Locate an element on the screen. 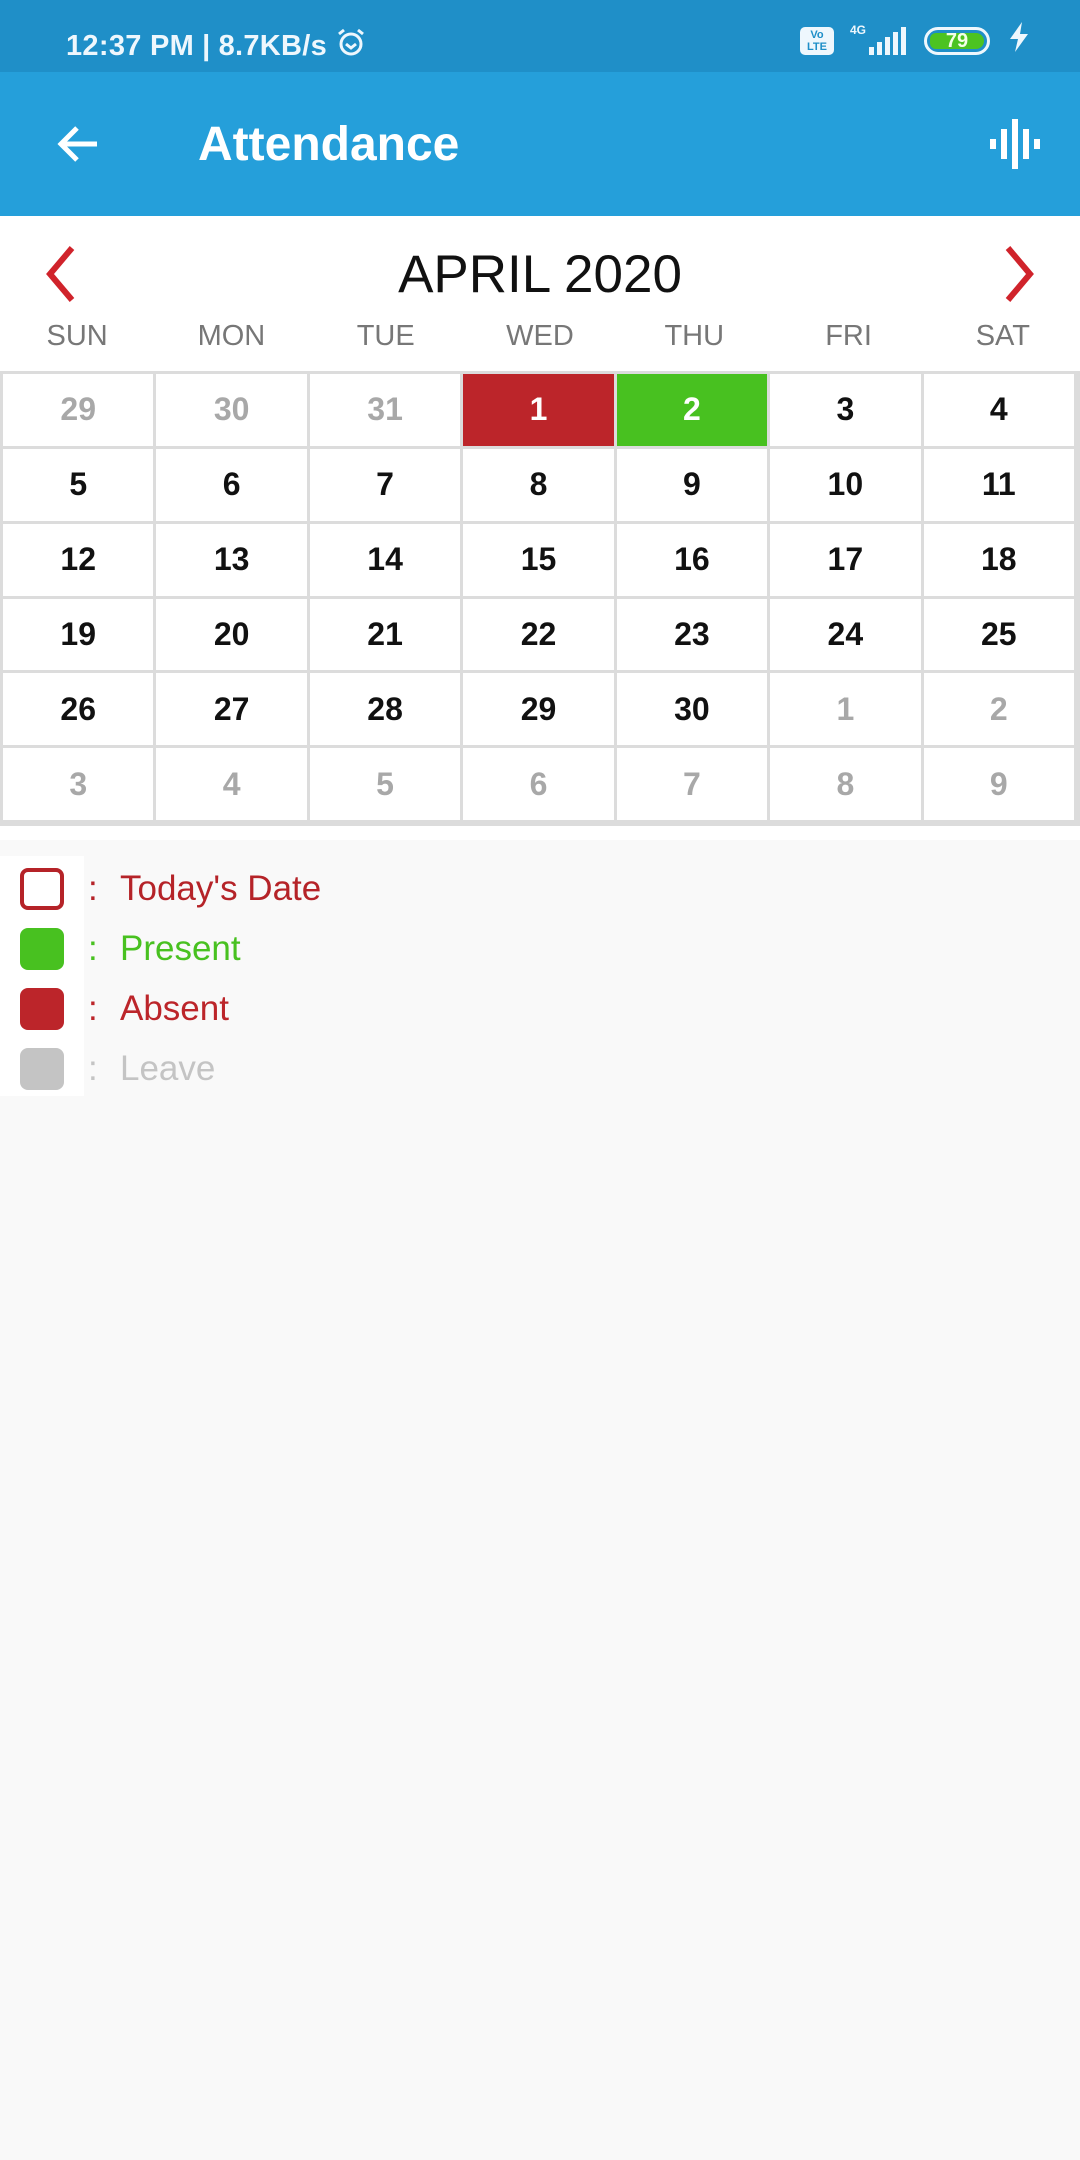  calendar-day-absent: 1 is located at coordinates (538, 410).